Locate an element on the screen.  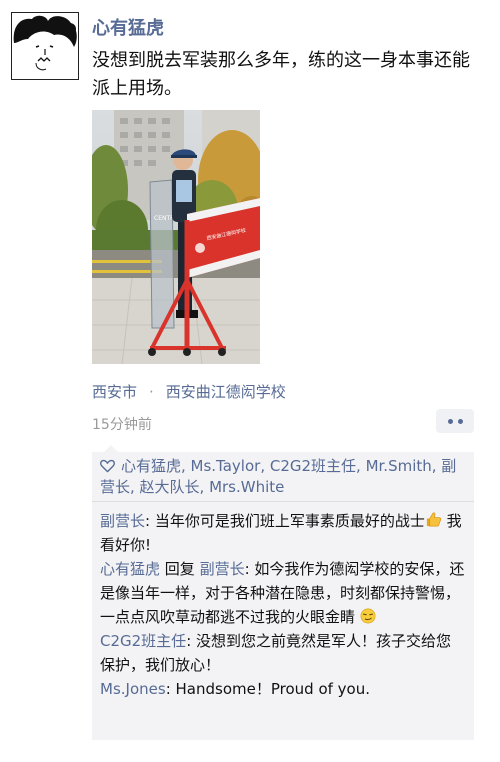
comment-author: 心有猛虎 is located at coordinates (130, 569).